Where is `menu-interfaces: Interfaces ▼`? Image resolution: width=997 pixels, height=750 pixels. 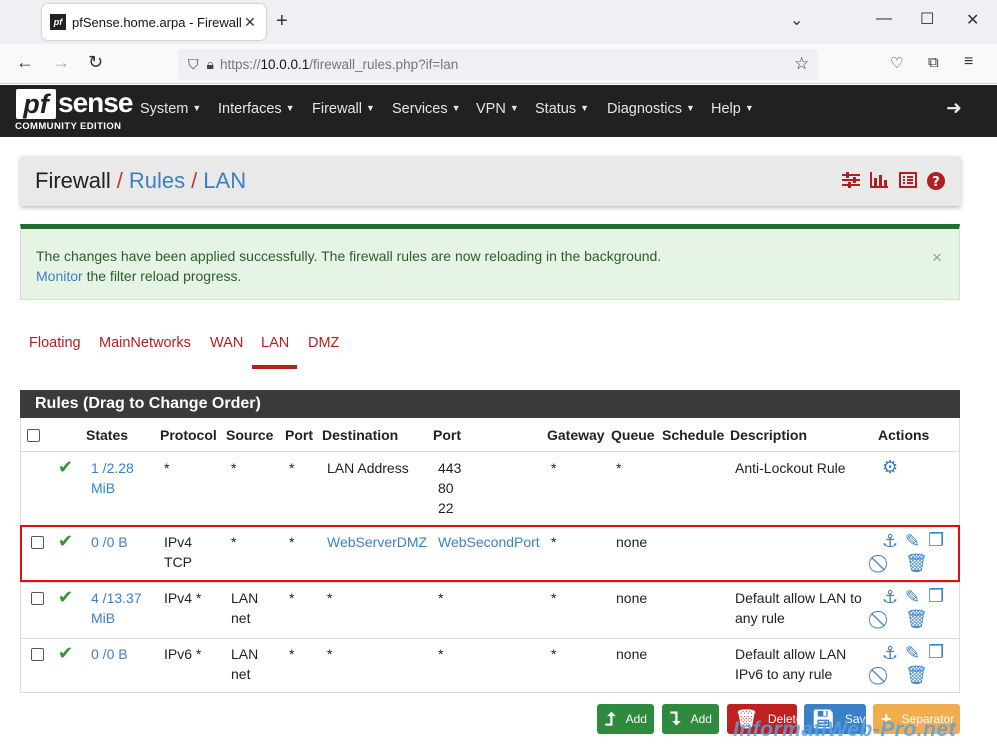 menu-interfaces: Interfaces ▼ is located at coordinates (256, 109).